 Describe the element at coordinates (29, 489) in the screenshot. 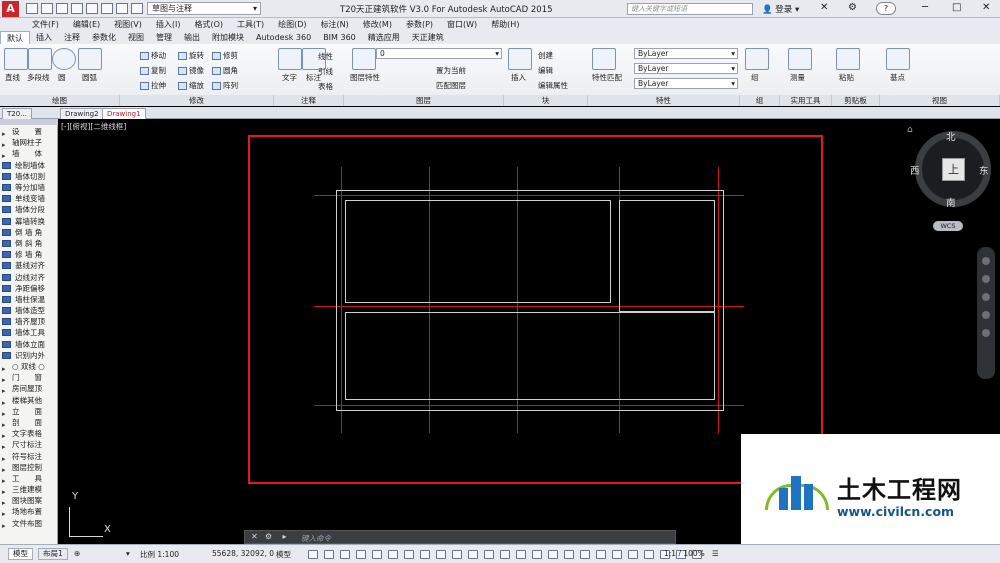

I see `palette-item: 三维建模` at that location.